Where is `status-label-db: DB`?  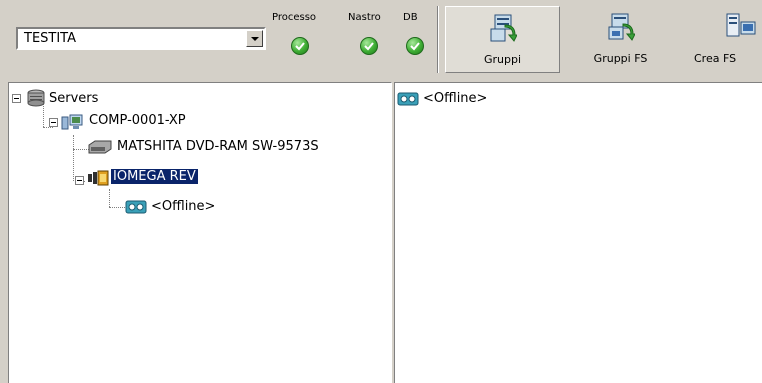
status-label-db: DB is located at coordinates (410, 17).